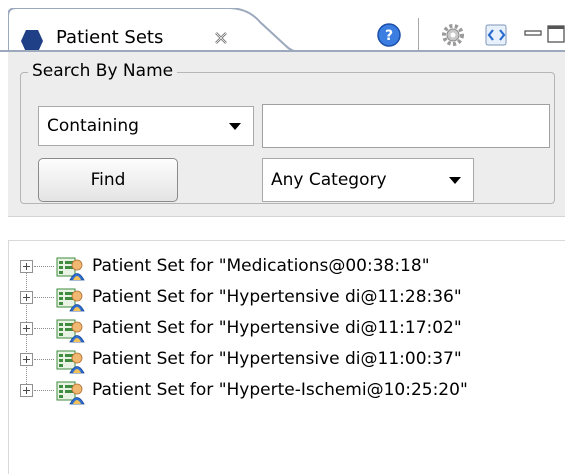  I want to click on tree-item: Patient Set for "Medications@00:38:18", so click(290, 268).